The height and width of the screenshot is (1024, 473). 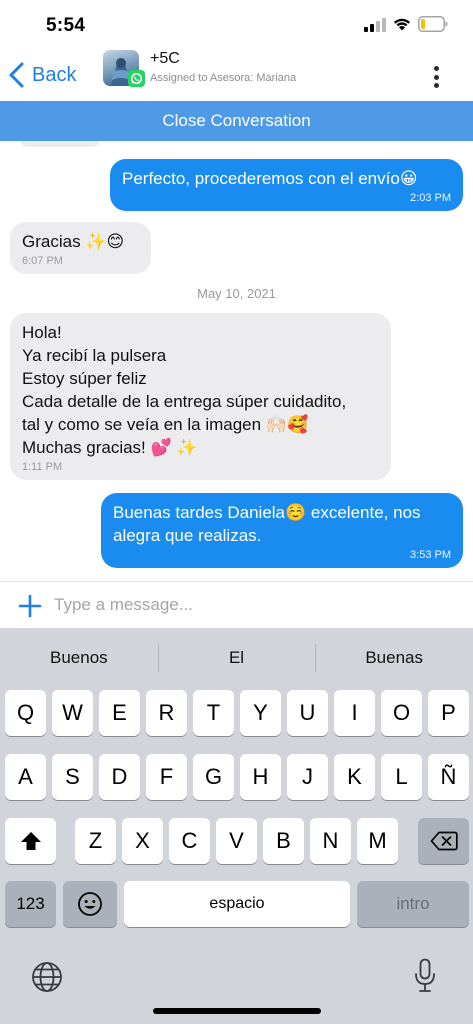 I want to click on status-time: 5:54, so click(x=66, y=25).